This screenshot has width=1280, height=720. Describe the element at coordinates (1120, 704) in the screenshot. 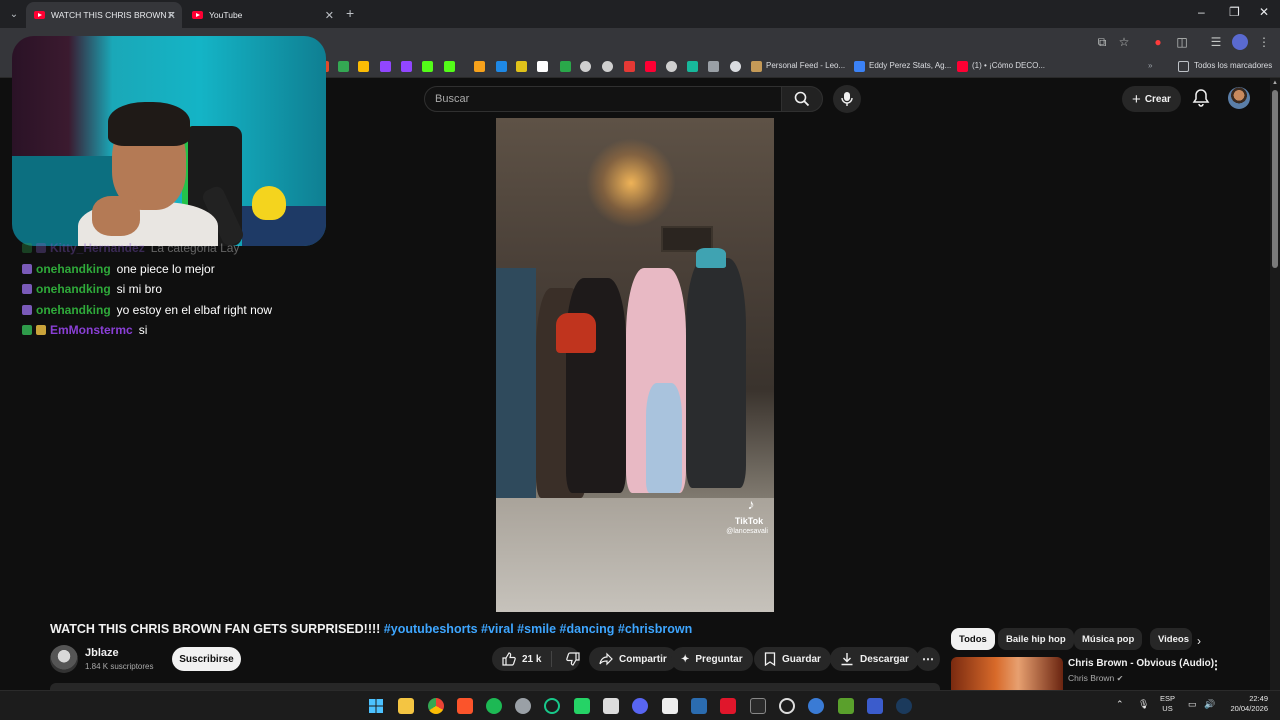

I see `tray-overflow-icon: ⌃` at that location.